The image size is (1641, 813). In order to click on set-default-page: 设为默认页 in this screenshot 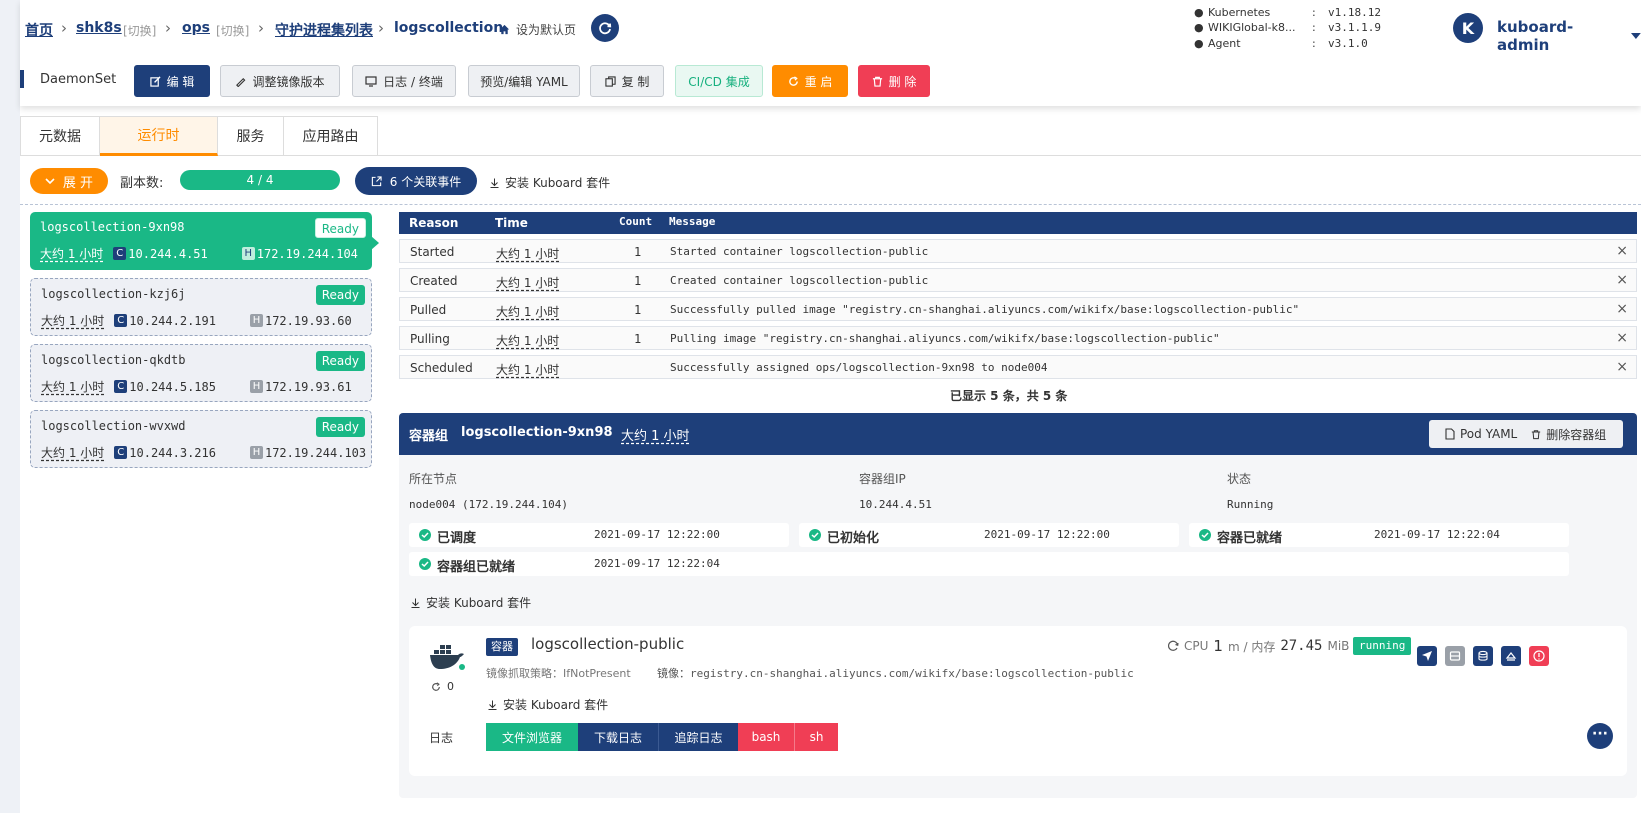, I will do `click(537, 29)`.